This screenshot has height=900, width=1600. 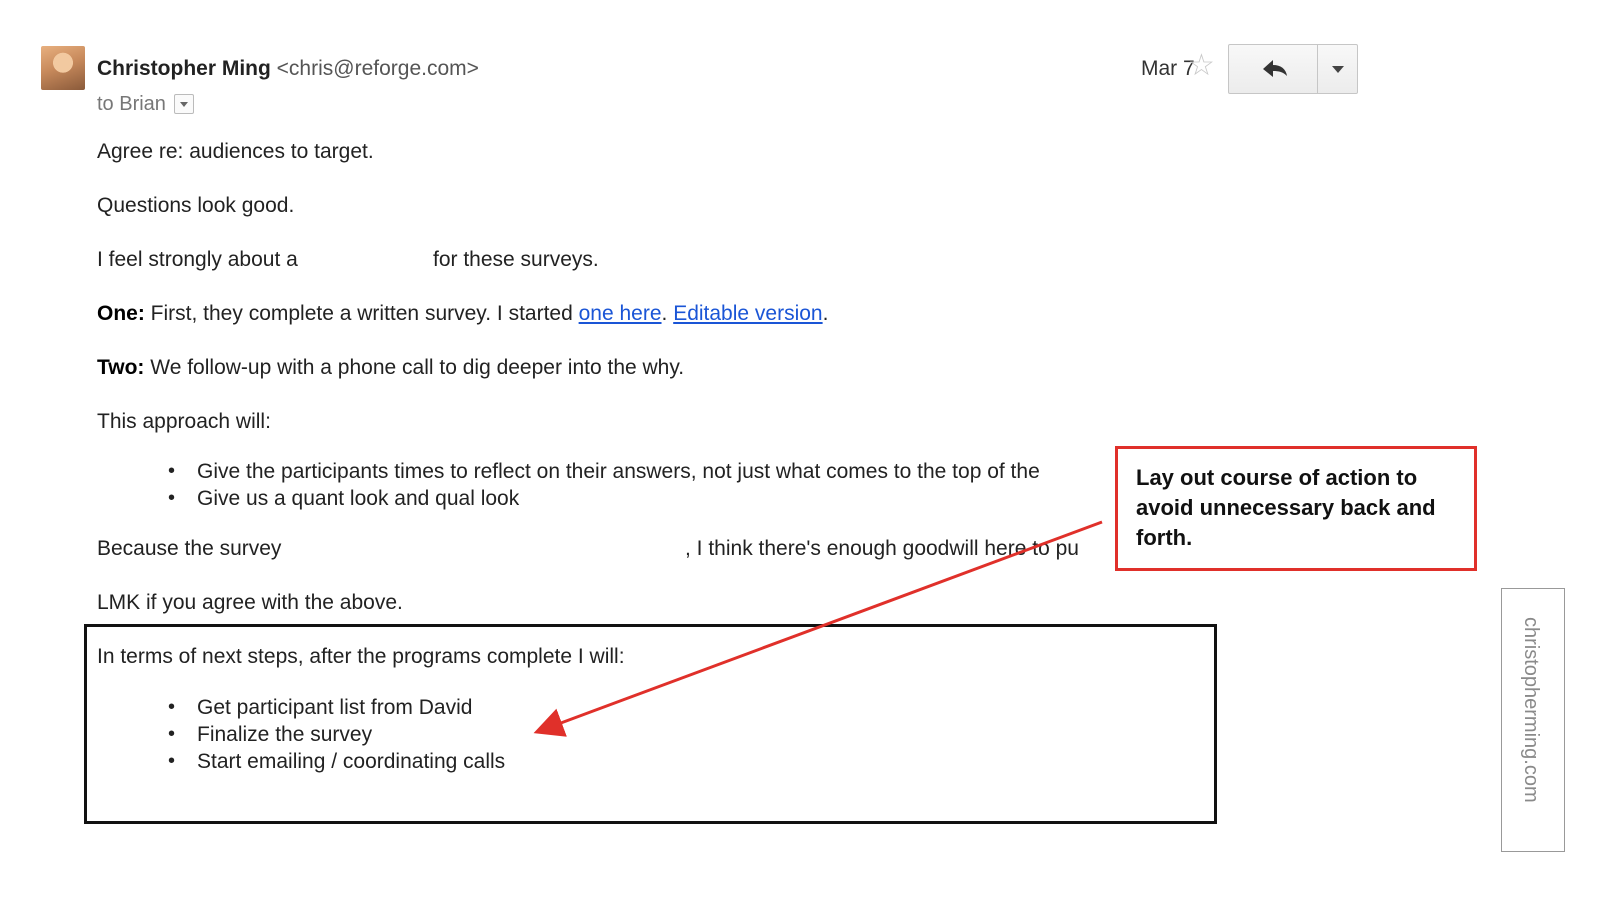 I want to click on watermark-box: christopherming.com, so click(x=1533, y=720).